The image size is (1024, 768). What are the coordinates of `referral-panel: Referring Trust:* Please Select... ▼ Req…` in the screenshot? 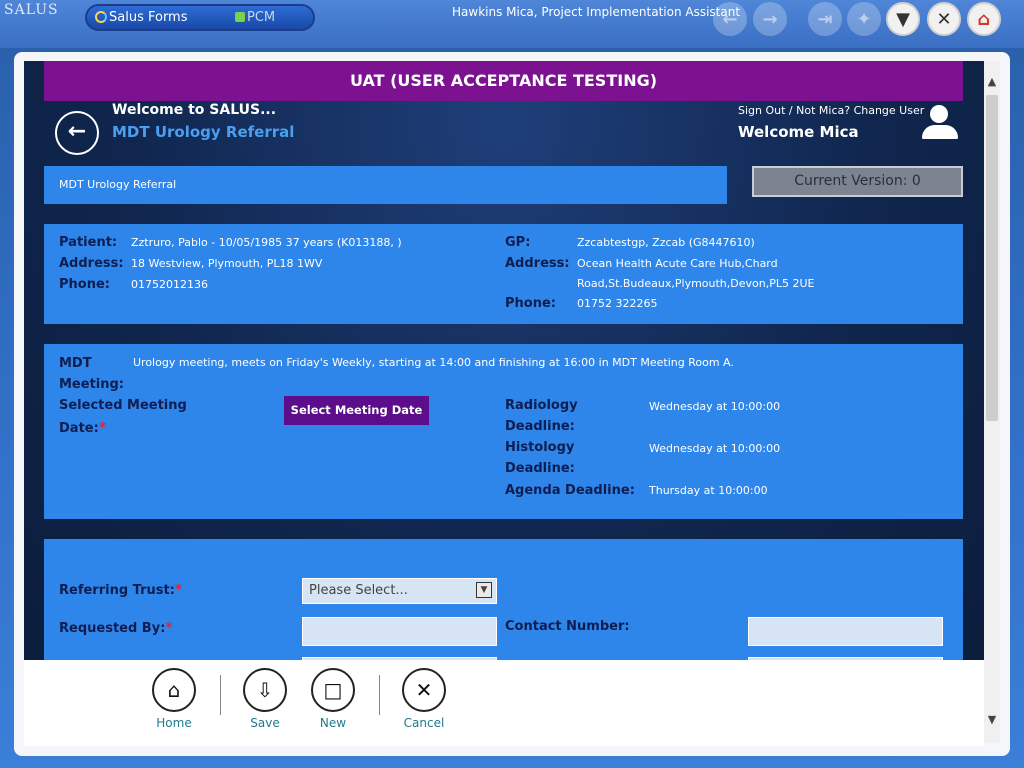 It's located at (503, 599).